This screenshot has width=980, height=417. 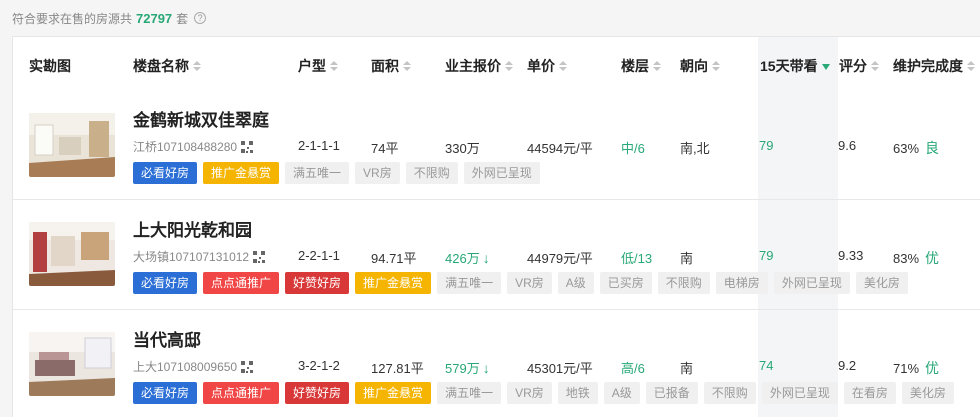 What do you see at coordinates (641, 66) in the screenshot?
I see `header-floor: 楼层` at bounding box center [641, 66].